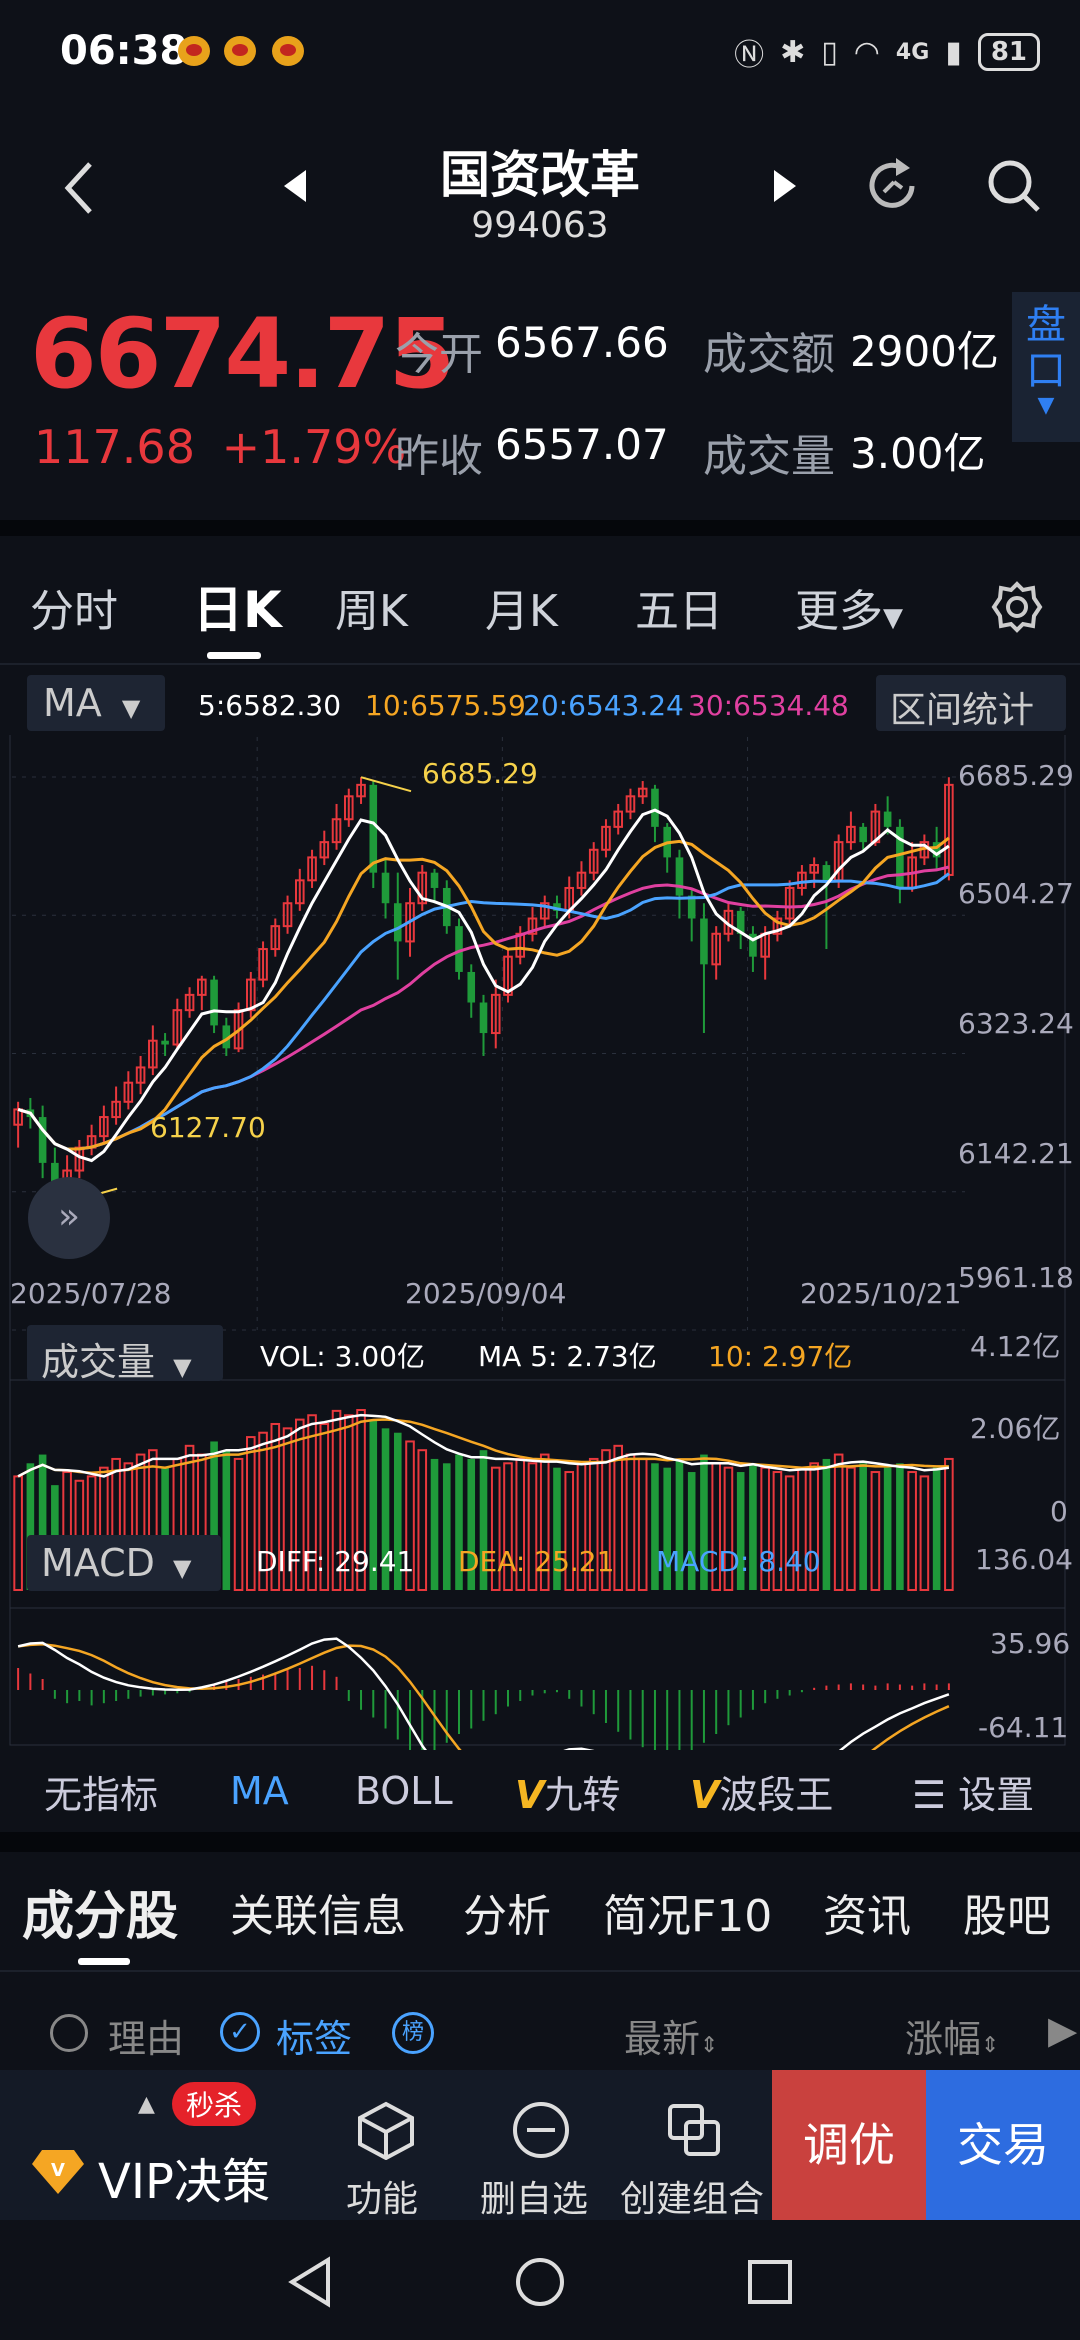 Image resolution: width=1080 pixels, height=2340 pixels. I want to click on latest-sort: 最新⇕, so click(671, 2035).